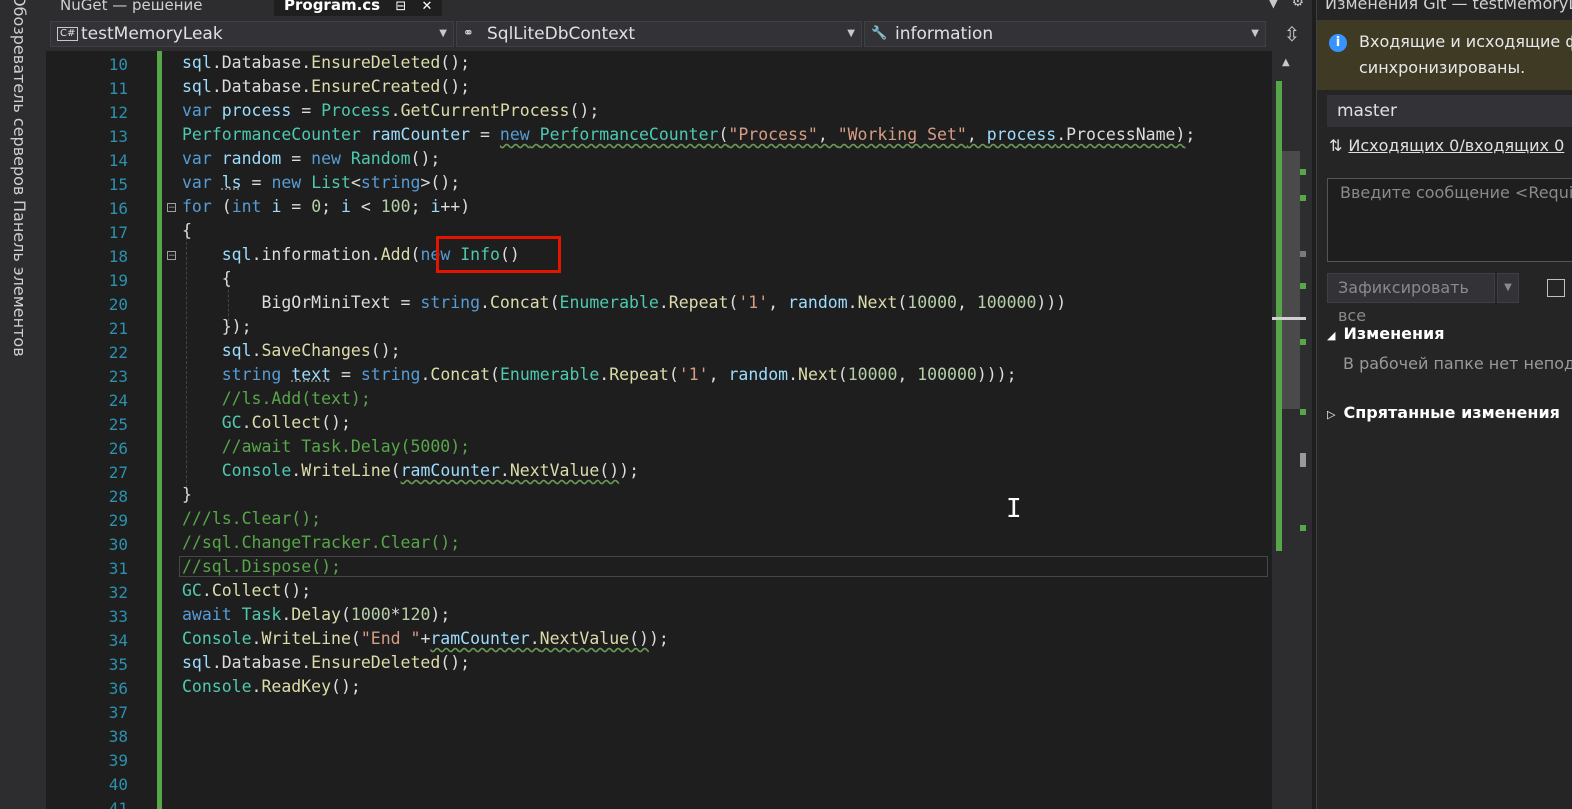 This screenshot has width=1572, height=809. I want to click on sync-arrows-icon: ⇅, so click(1336, 145).